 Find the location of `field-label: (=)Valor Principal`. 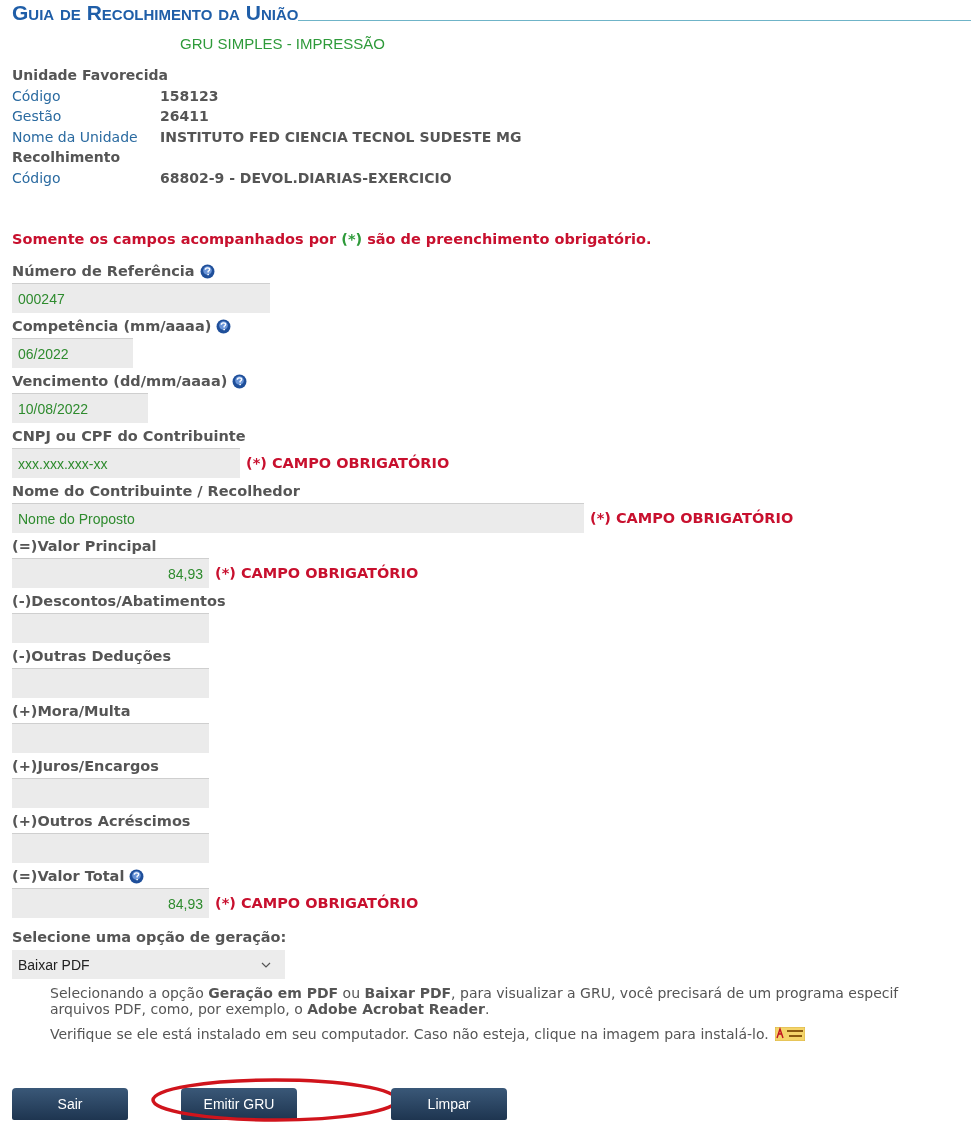

field-label: (=)Valor Principal is located at coordinates (84, 546).